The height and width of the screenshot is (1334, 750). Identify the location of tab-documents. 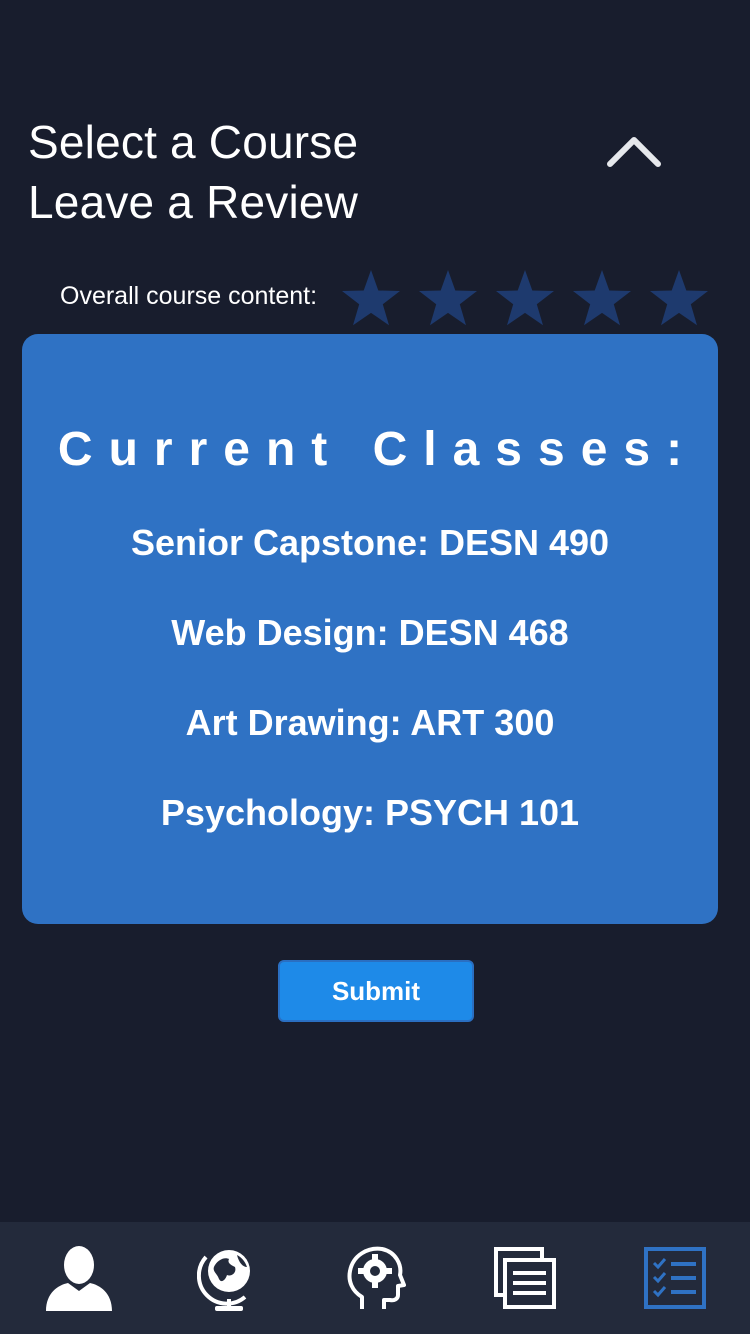
(525, 1278).